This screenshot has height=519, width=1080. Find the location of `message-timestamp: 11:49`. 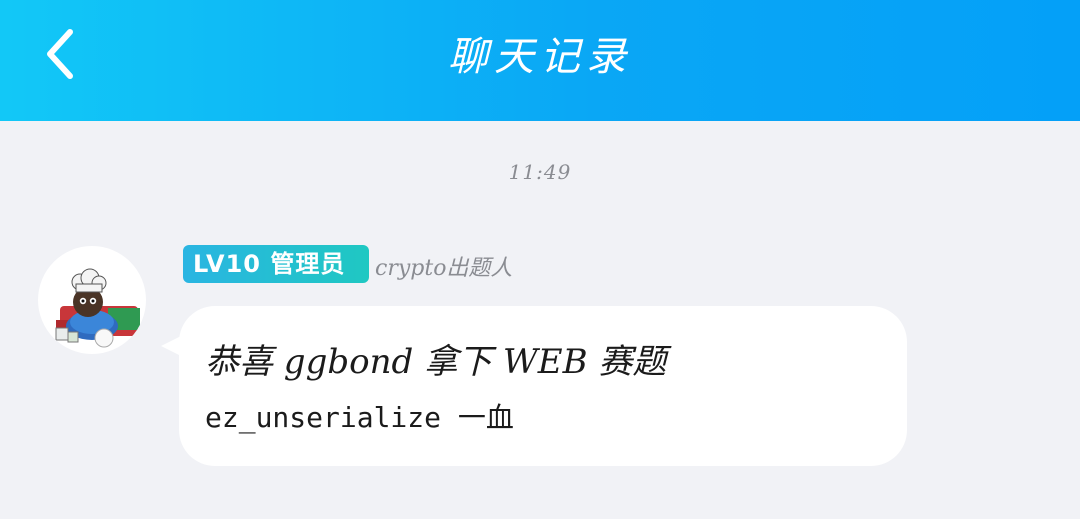

message-timestamp: 11:49 is located at coordinates (540, 172).